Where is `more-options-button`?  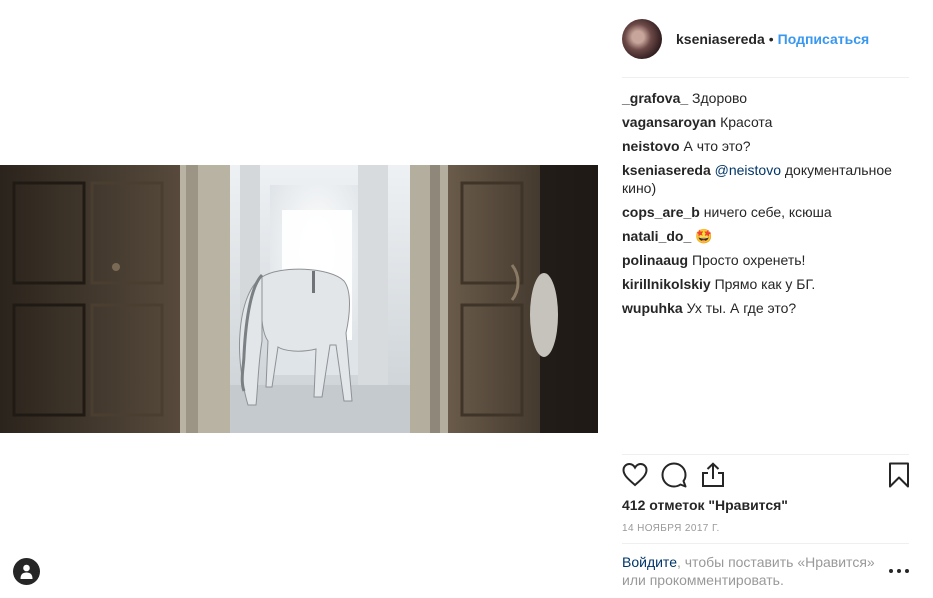 more-options-button is located at coordinates (899, 571).